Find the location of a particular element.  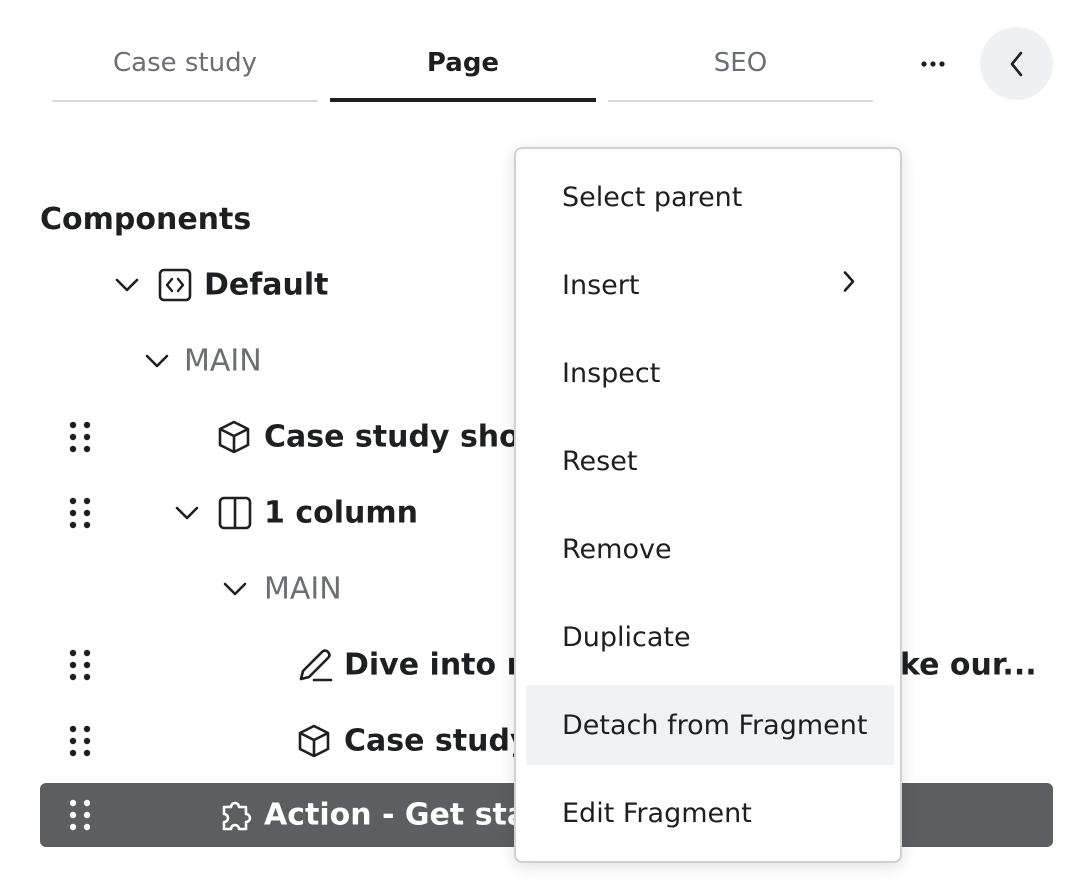

menu-item-label: Detach from Fragment is located at coordinates (715, 725).